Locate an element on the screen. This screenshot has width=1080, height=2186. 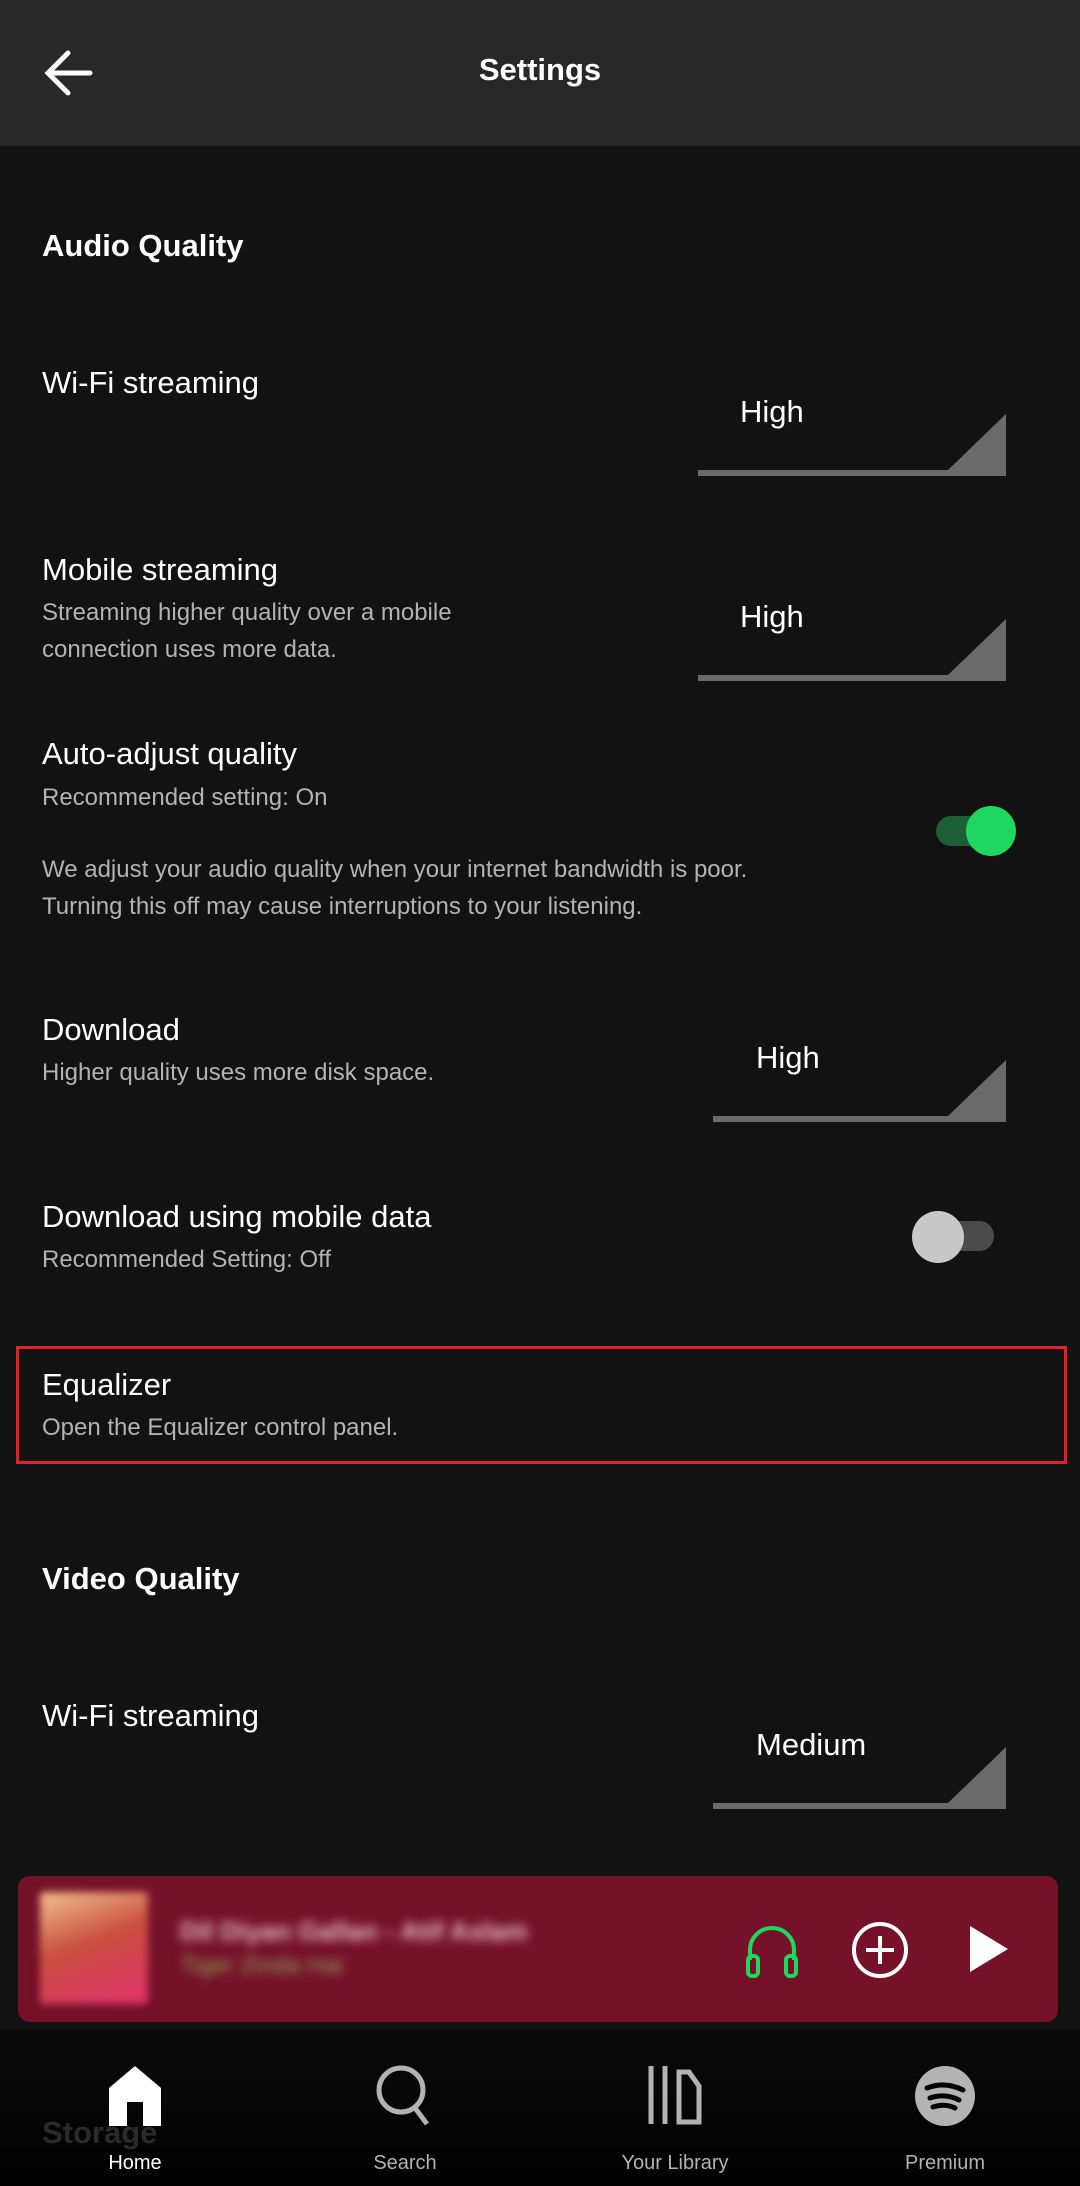
nav-library: Your Library is located at coordinates (675, 2108).